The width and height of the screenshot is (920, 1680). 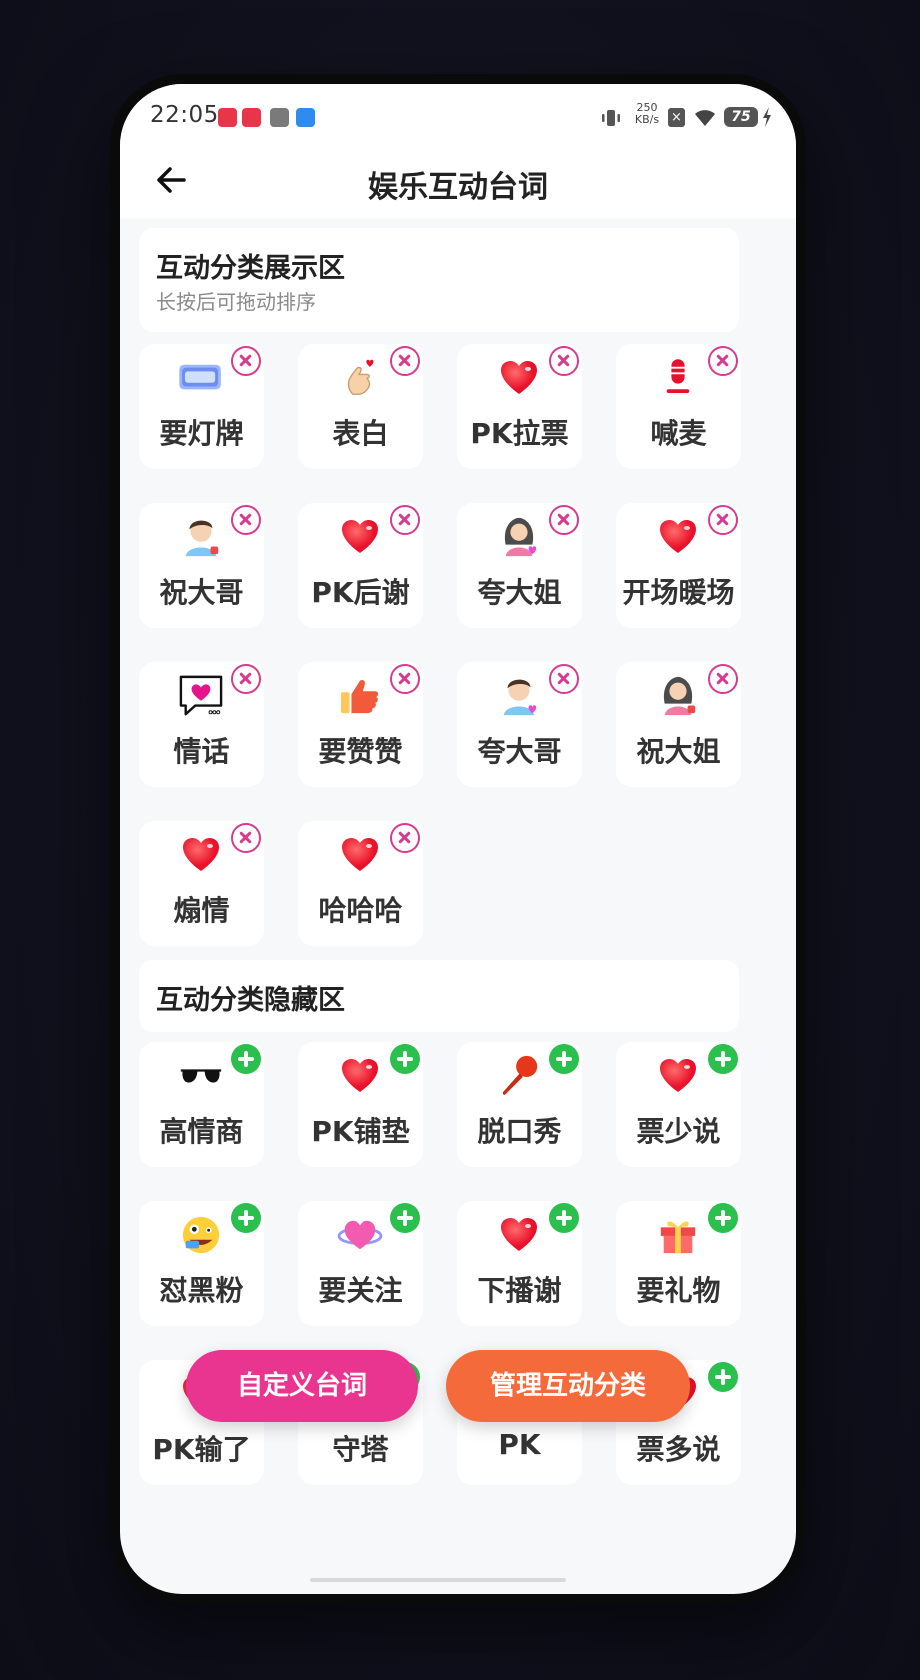 What do you see at coordinates (201, 751) in the screenshot?
I see `shown-tile-label: 情话` at bounding box center [201, 751].